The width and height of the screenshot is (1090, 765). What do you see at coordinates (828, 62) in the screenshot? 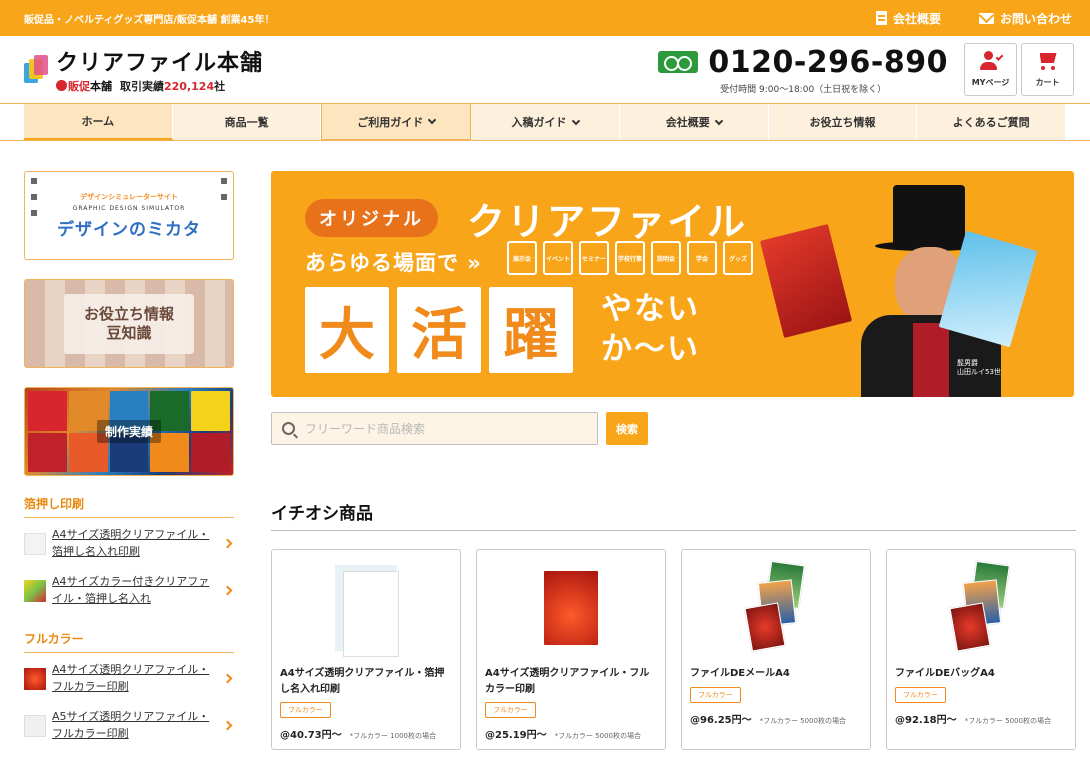
I see `phone-number: 0120-296-890` at bounding box center [828, 62].